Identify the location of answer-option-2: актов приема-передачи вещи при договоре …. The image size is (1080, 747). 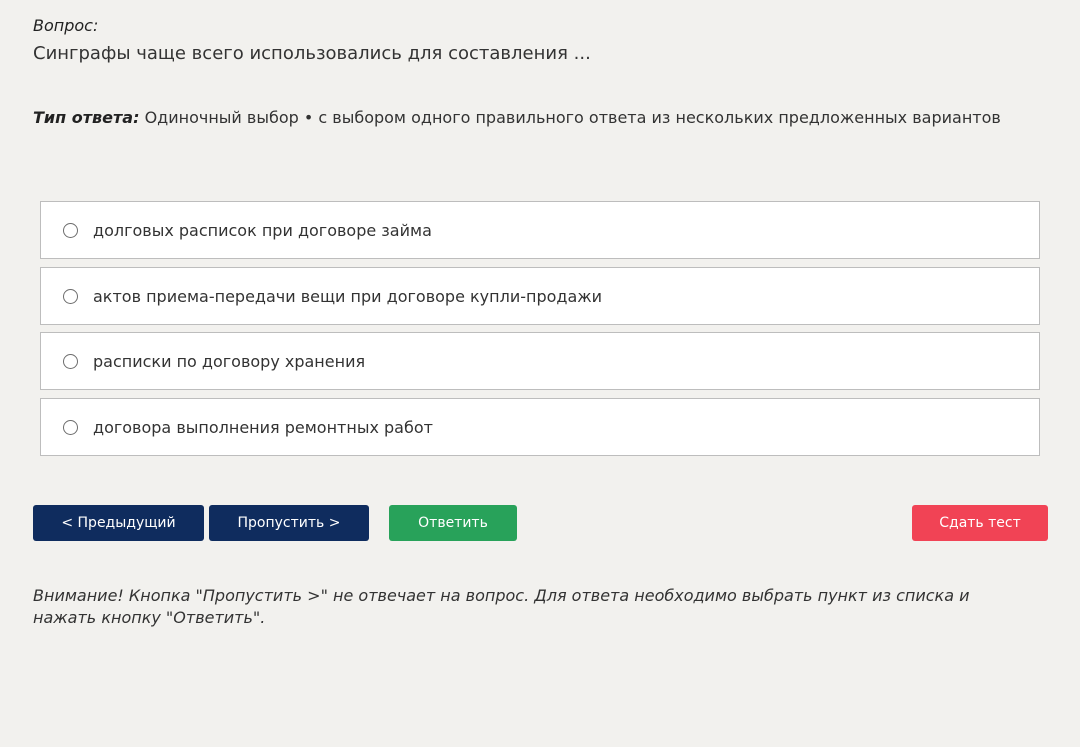
(540, 295).